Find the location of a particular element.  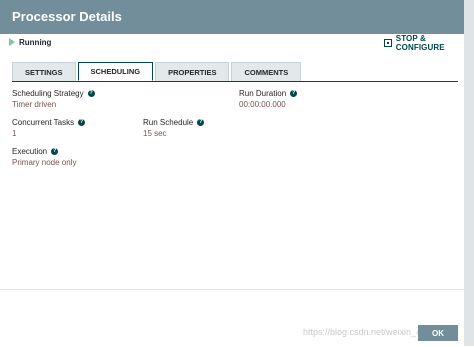

run-duration-label-text: Run Duration is located at coordinates (263, 93).